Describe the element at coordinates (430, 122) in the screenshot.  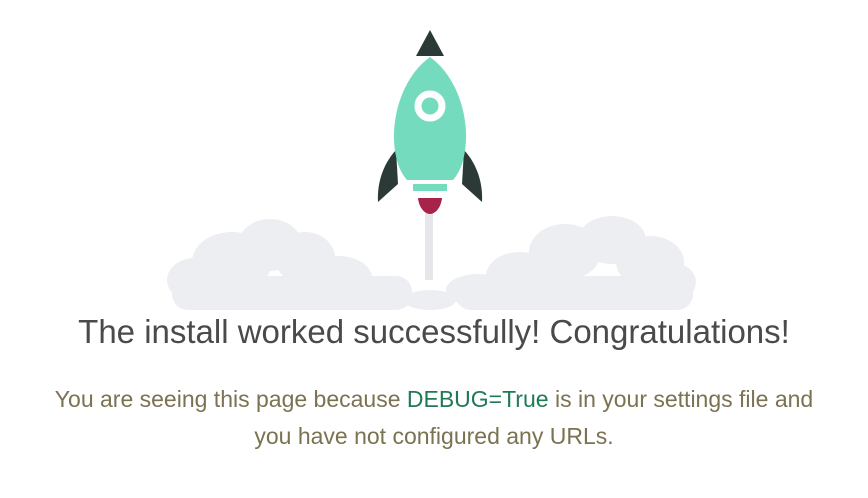
I see `rocket-icon` at that location.